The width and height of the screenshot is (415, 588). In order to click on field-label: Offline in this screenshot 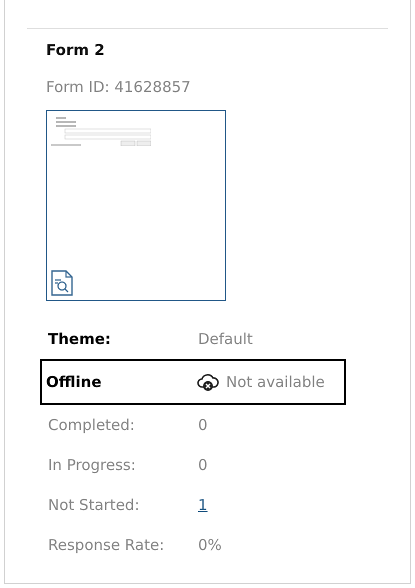, I will do `click(74, 382)`.